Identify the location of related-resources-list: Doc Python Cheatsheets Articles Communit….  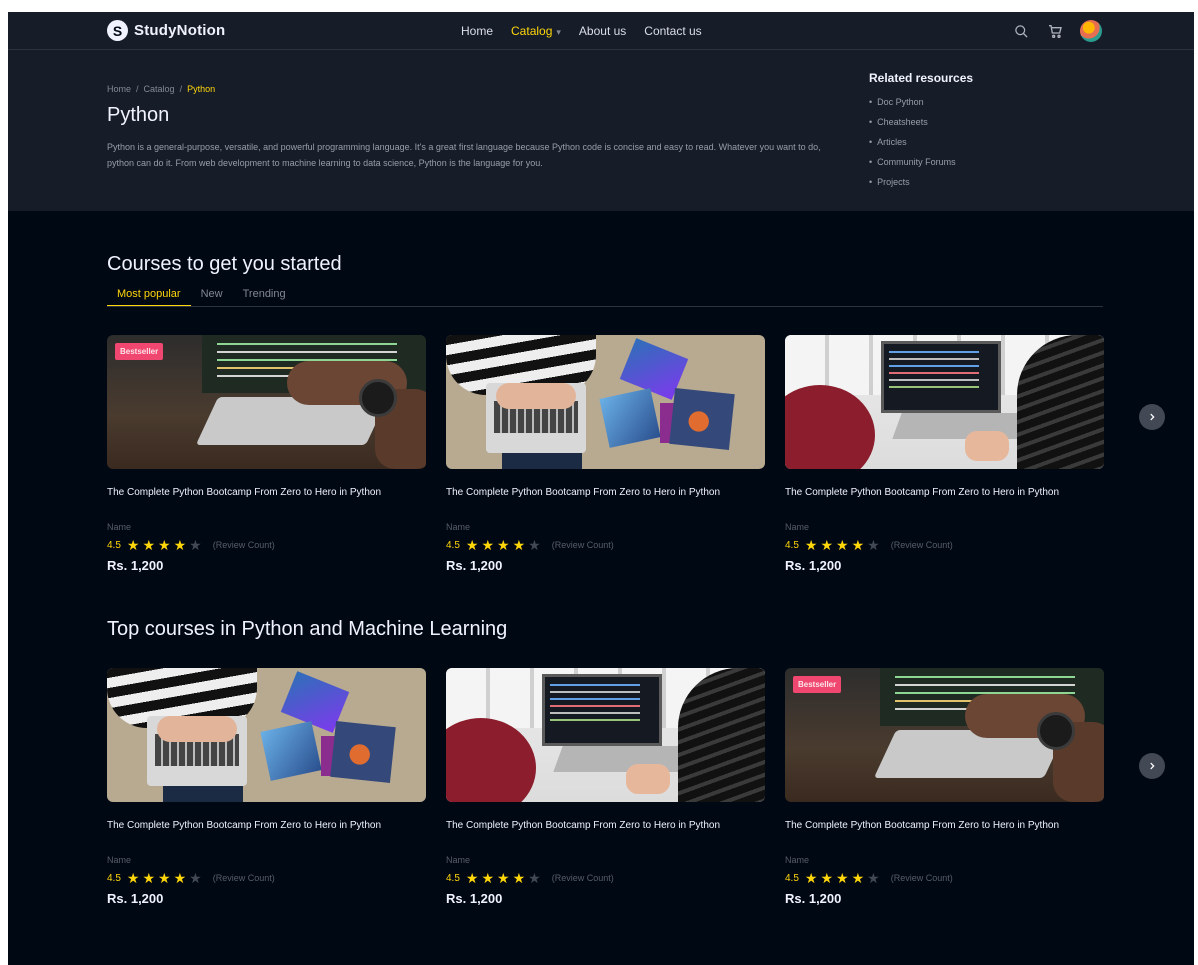
(921, 142).